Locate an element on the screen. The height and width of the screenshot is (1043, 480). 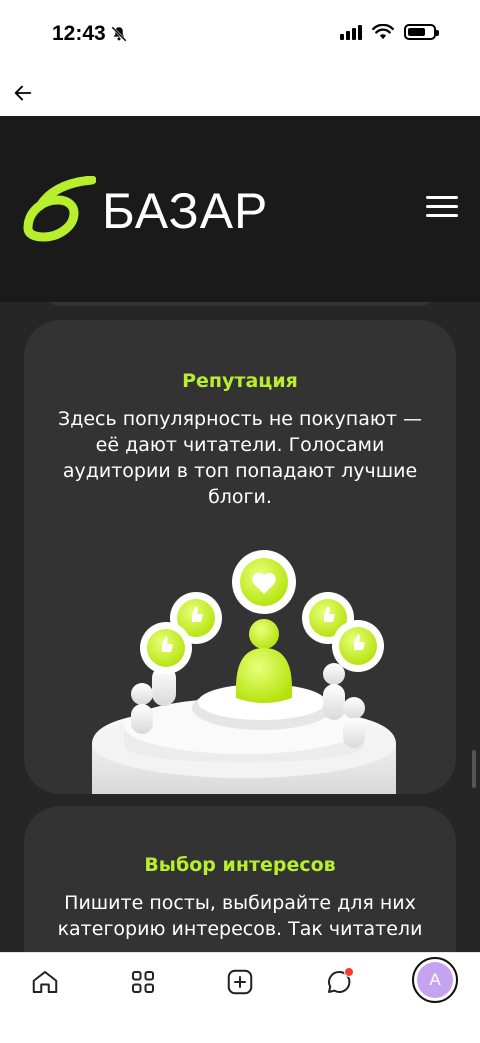
bottom-tab-bar: А is located at coordinates (240, 997).